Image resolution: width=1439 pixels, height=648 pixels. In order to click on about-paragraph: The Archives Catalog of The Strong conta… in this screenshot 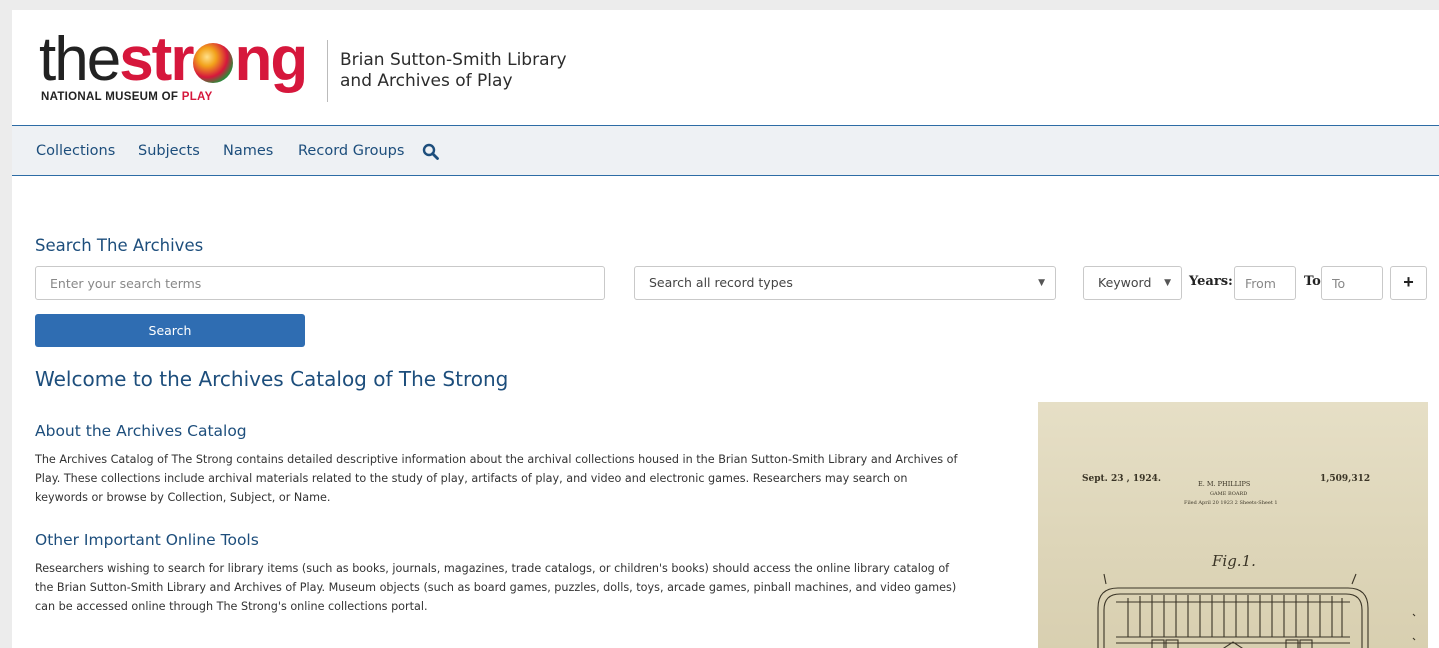, I will do `click(522, 478)`.